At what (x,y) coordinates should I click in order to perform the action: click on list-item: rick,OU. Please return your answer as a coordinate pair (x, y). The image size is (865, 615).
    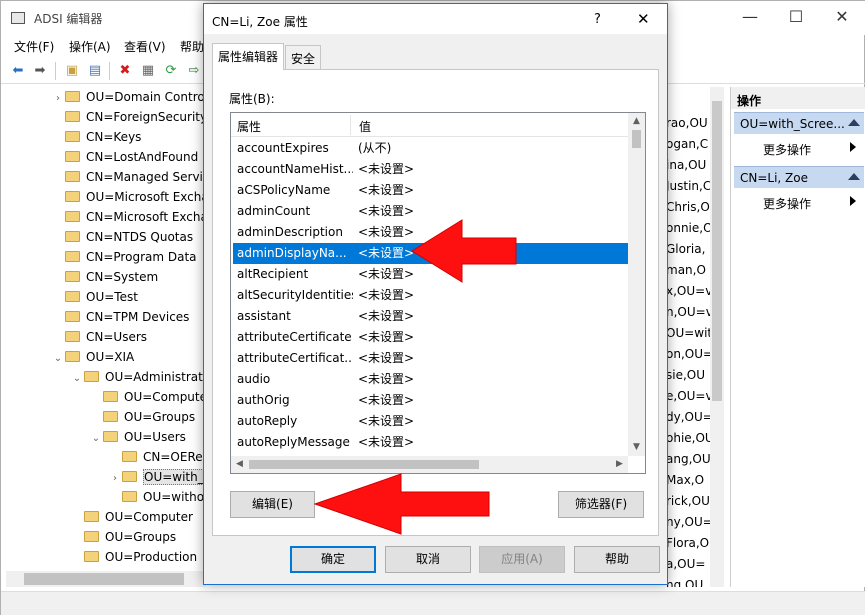
    Looking at the image, I should click on (688, 501).